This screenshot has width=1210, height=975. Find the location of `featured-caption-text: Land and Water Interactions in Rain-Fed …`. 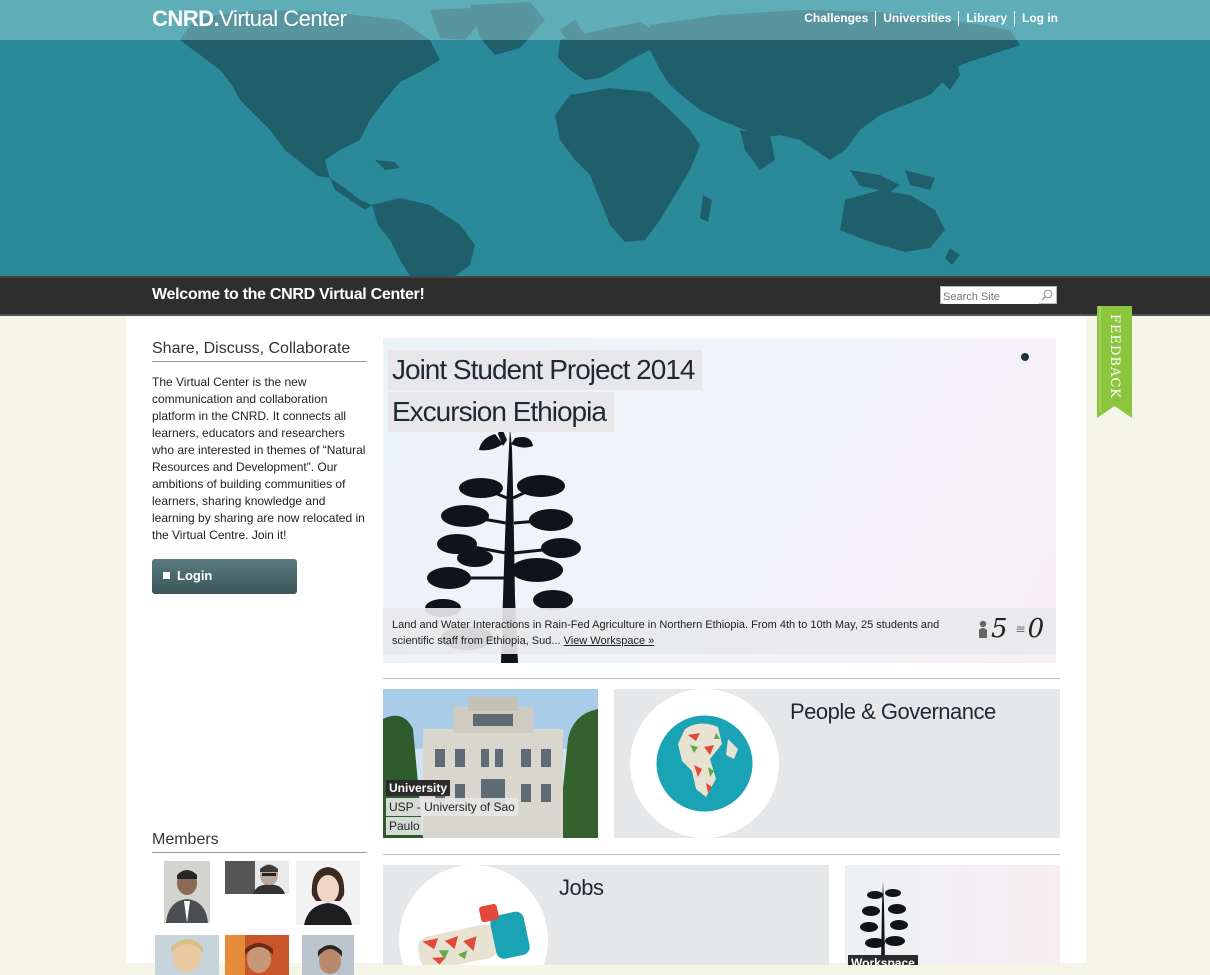

featured-caption-text: Land and Water Interactions in Rain-Fed … is located at coordinates (677, 633).